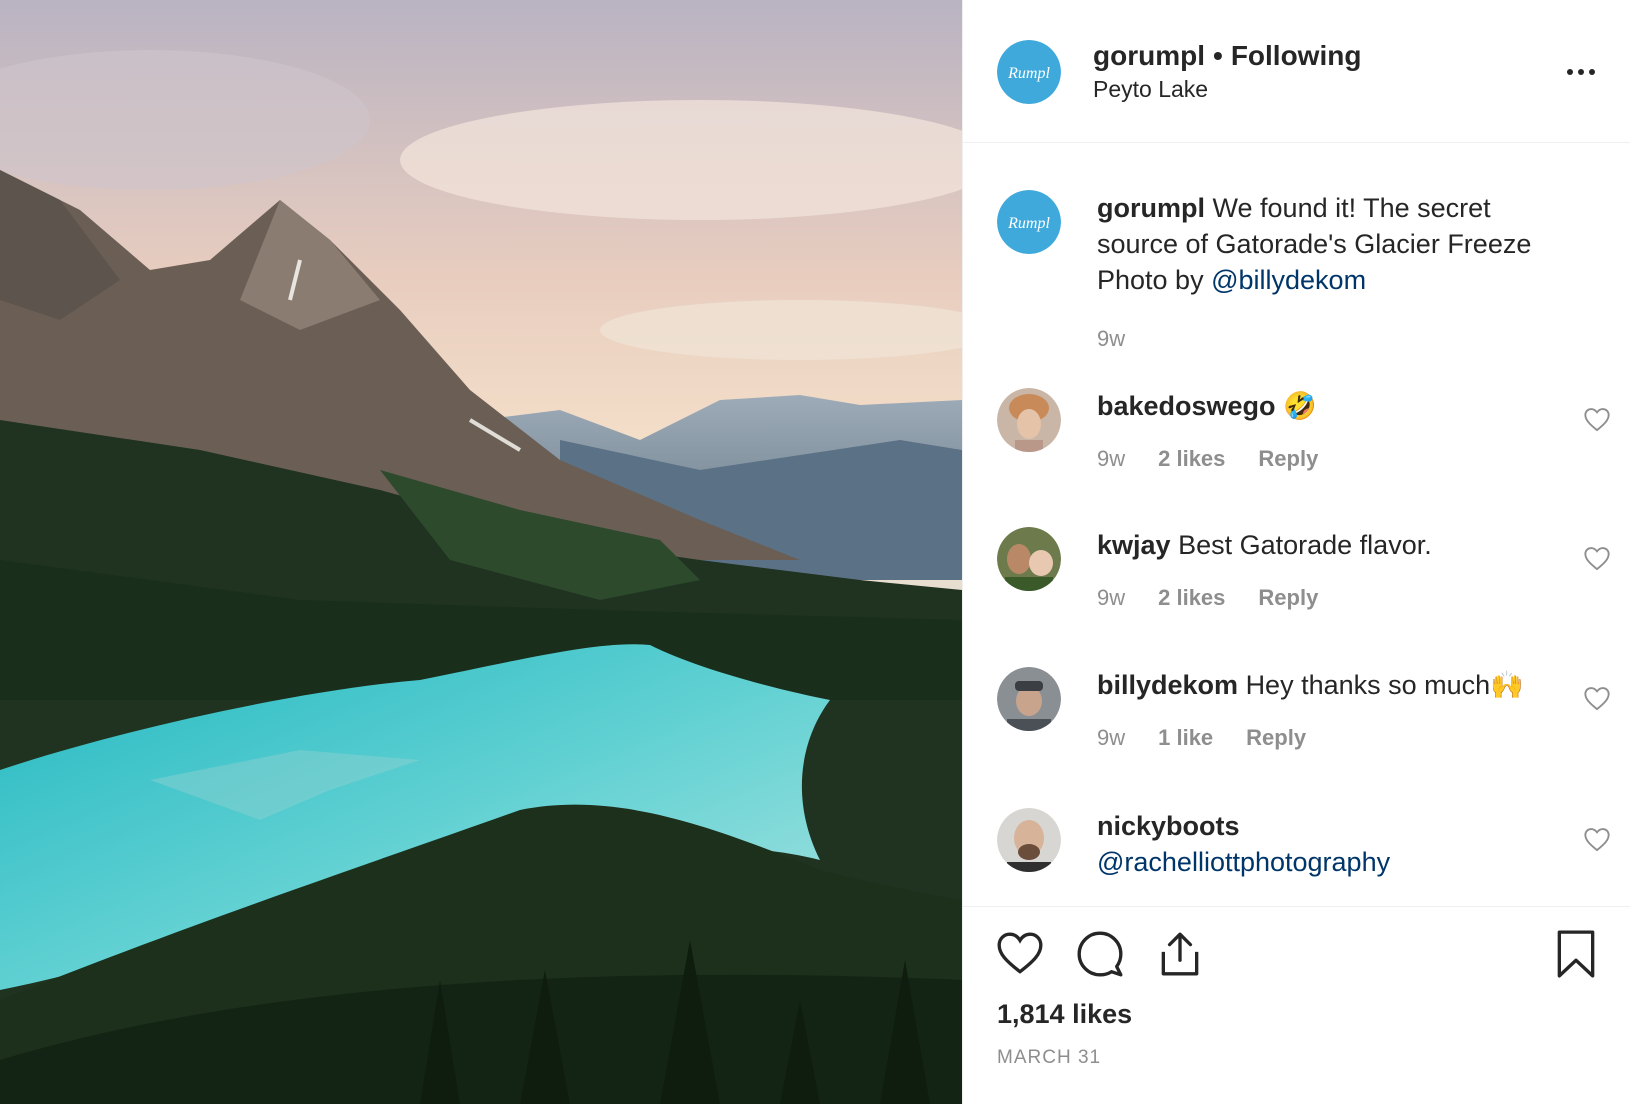 Image resolution: width=1630 pixels, height=1104 pixels. Describe the element at coordinates (1186, 406) in the screenshot. I see `comment-username: bakedoswego` at that location.